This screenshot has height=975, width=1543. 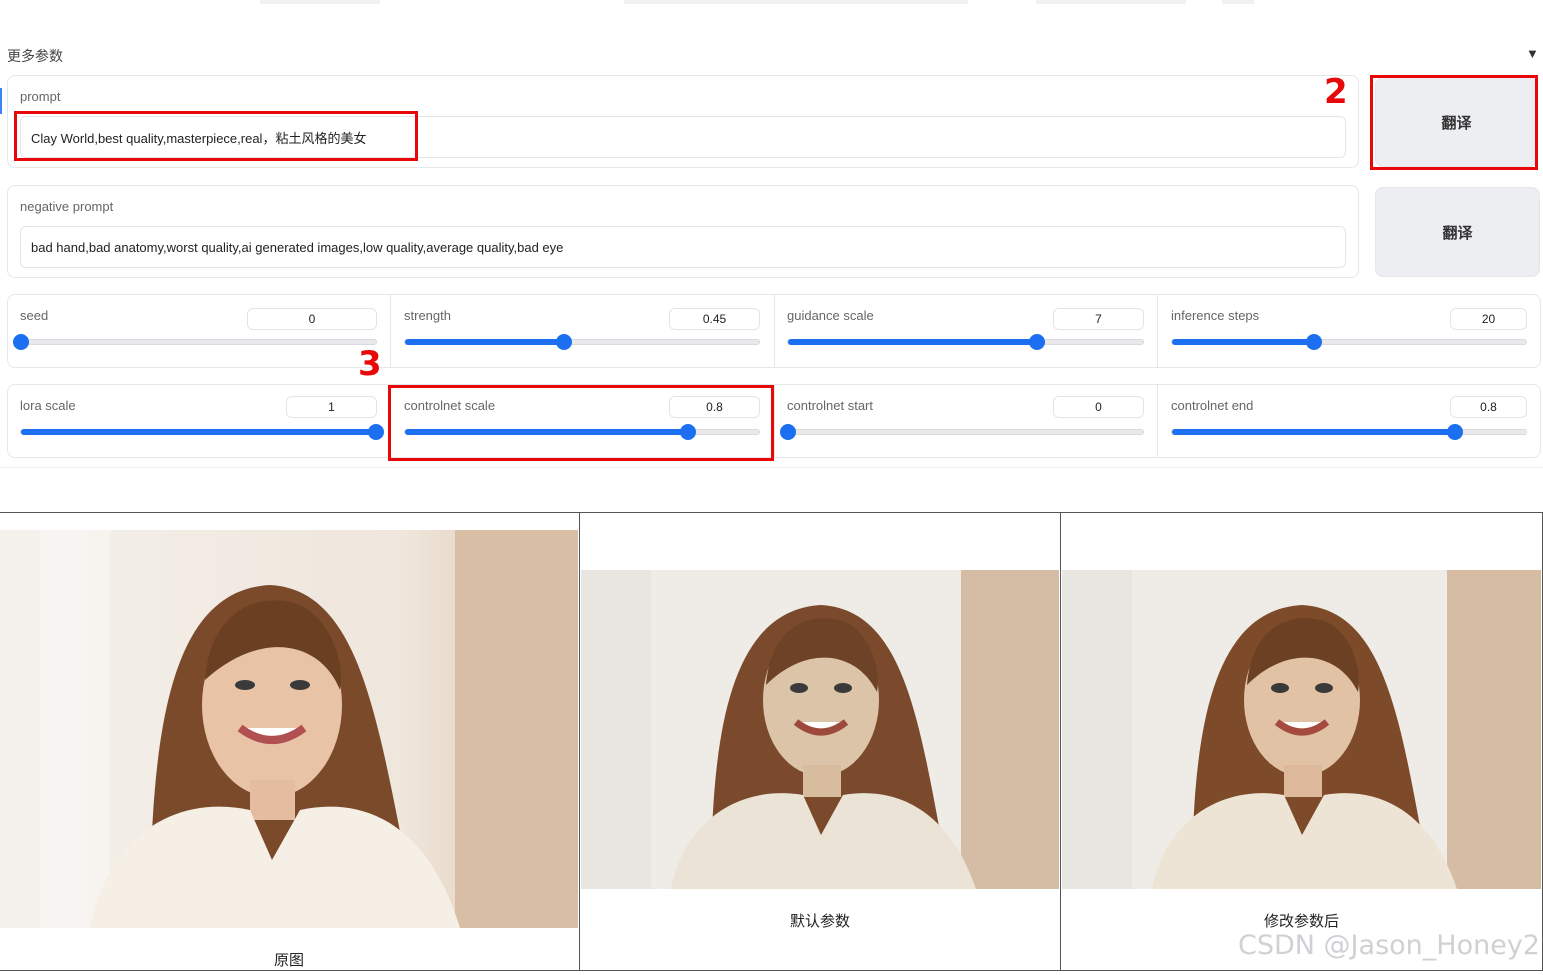 I want to click on guidance-scale-label: guidance scale, so click(x=830, y=315).